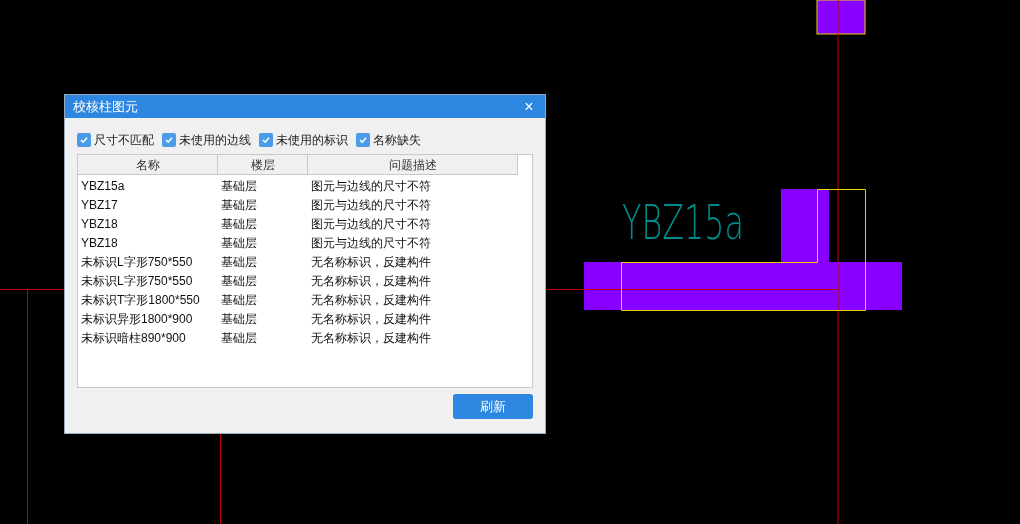 The image size is (1020, 524). Describe the element at coordinates (148, 164) in the screenshot. I see `column-header: 名称` at that location.